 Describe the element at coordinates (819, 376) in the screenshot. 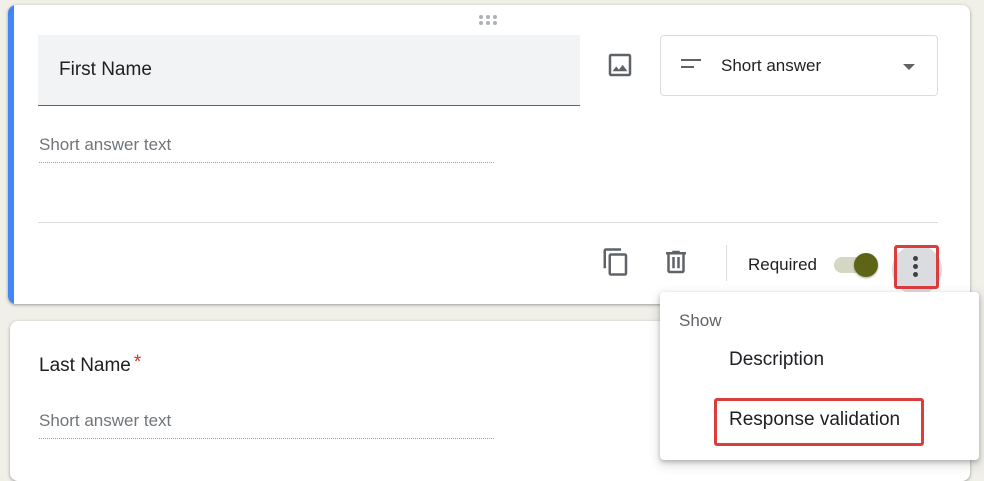

I see `more-options-menu: Show Description Response validation` at that location.